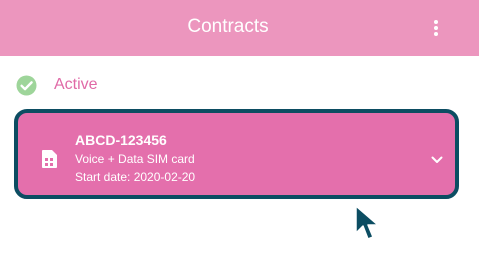 This screenshot has width=479, height=269. What do you see at coordinates (135, 177) in the screenshot?
I see `contract-start-date: Start date: 2020-02-20` at bounding box center [135, 177].